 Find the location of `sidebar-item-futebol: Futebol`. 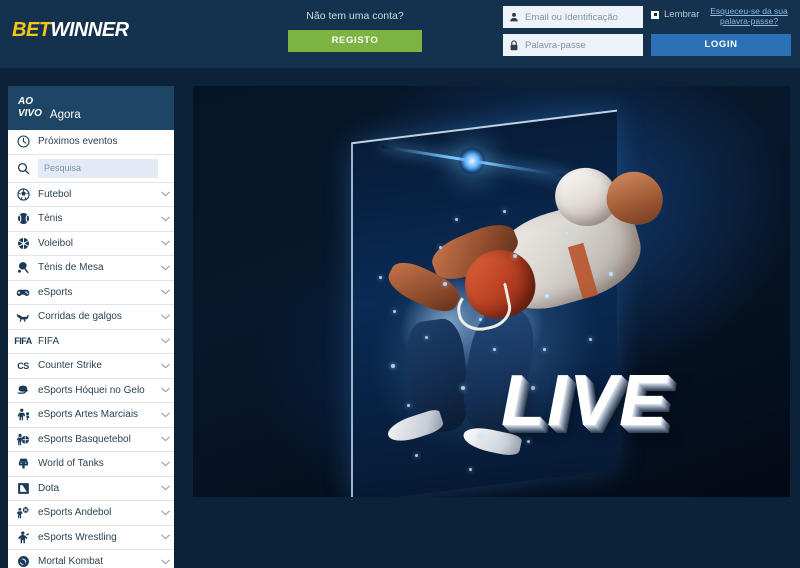

sidebar-item-futebol: Futebol is located at coordinates (91, 194).